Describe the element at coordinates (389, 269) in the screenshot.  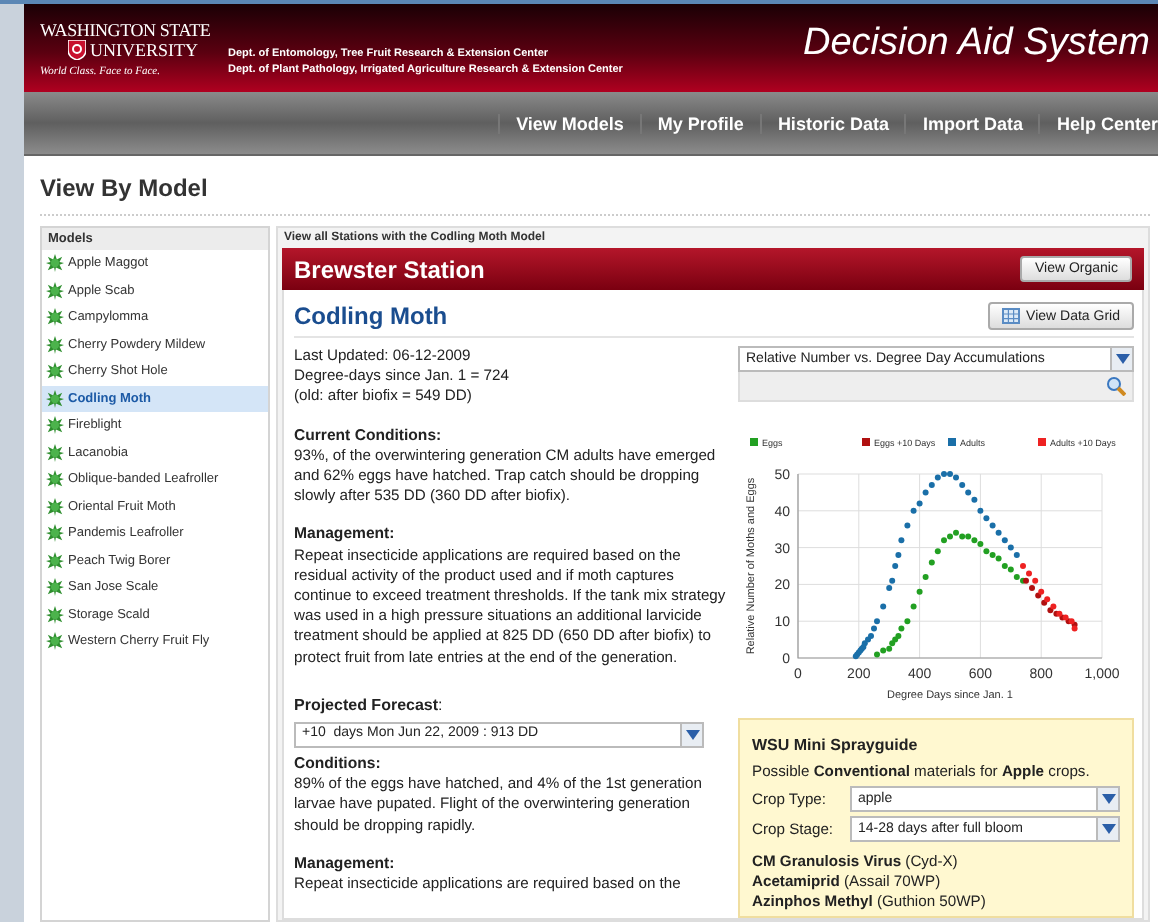
I see `station-name: Brewster Station` at that location.